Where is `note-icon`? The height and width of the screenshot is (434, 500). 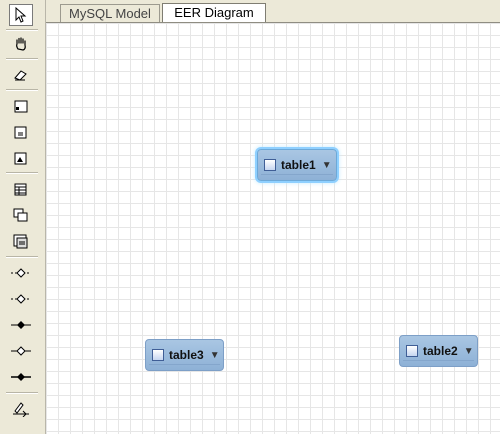
note-icon is located at coordinates (20, 132).